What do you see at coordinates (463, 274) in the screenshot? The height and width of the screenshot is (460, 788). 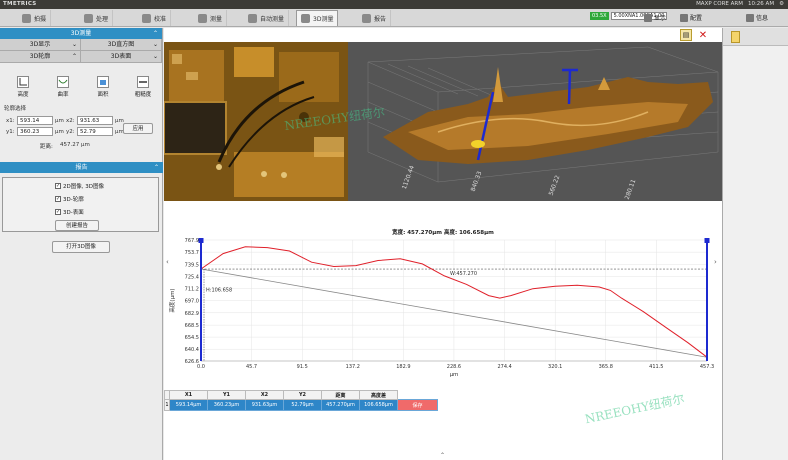 I see `width-annotation: W:457.270` at bounding box center [463, 274].